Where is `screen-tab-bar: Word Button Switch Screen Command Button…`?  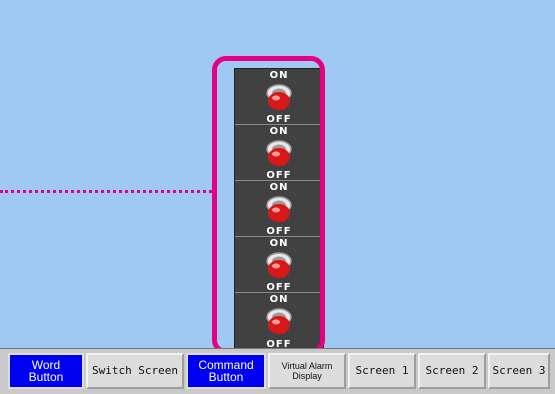 screen-tab-bar: Word Button Switch Screen Command Button… is located at coordinates (277, 371).